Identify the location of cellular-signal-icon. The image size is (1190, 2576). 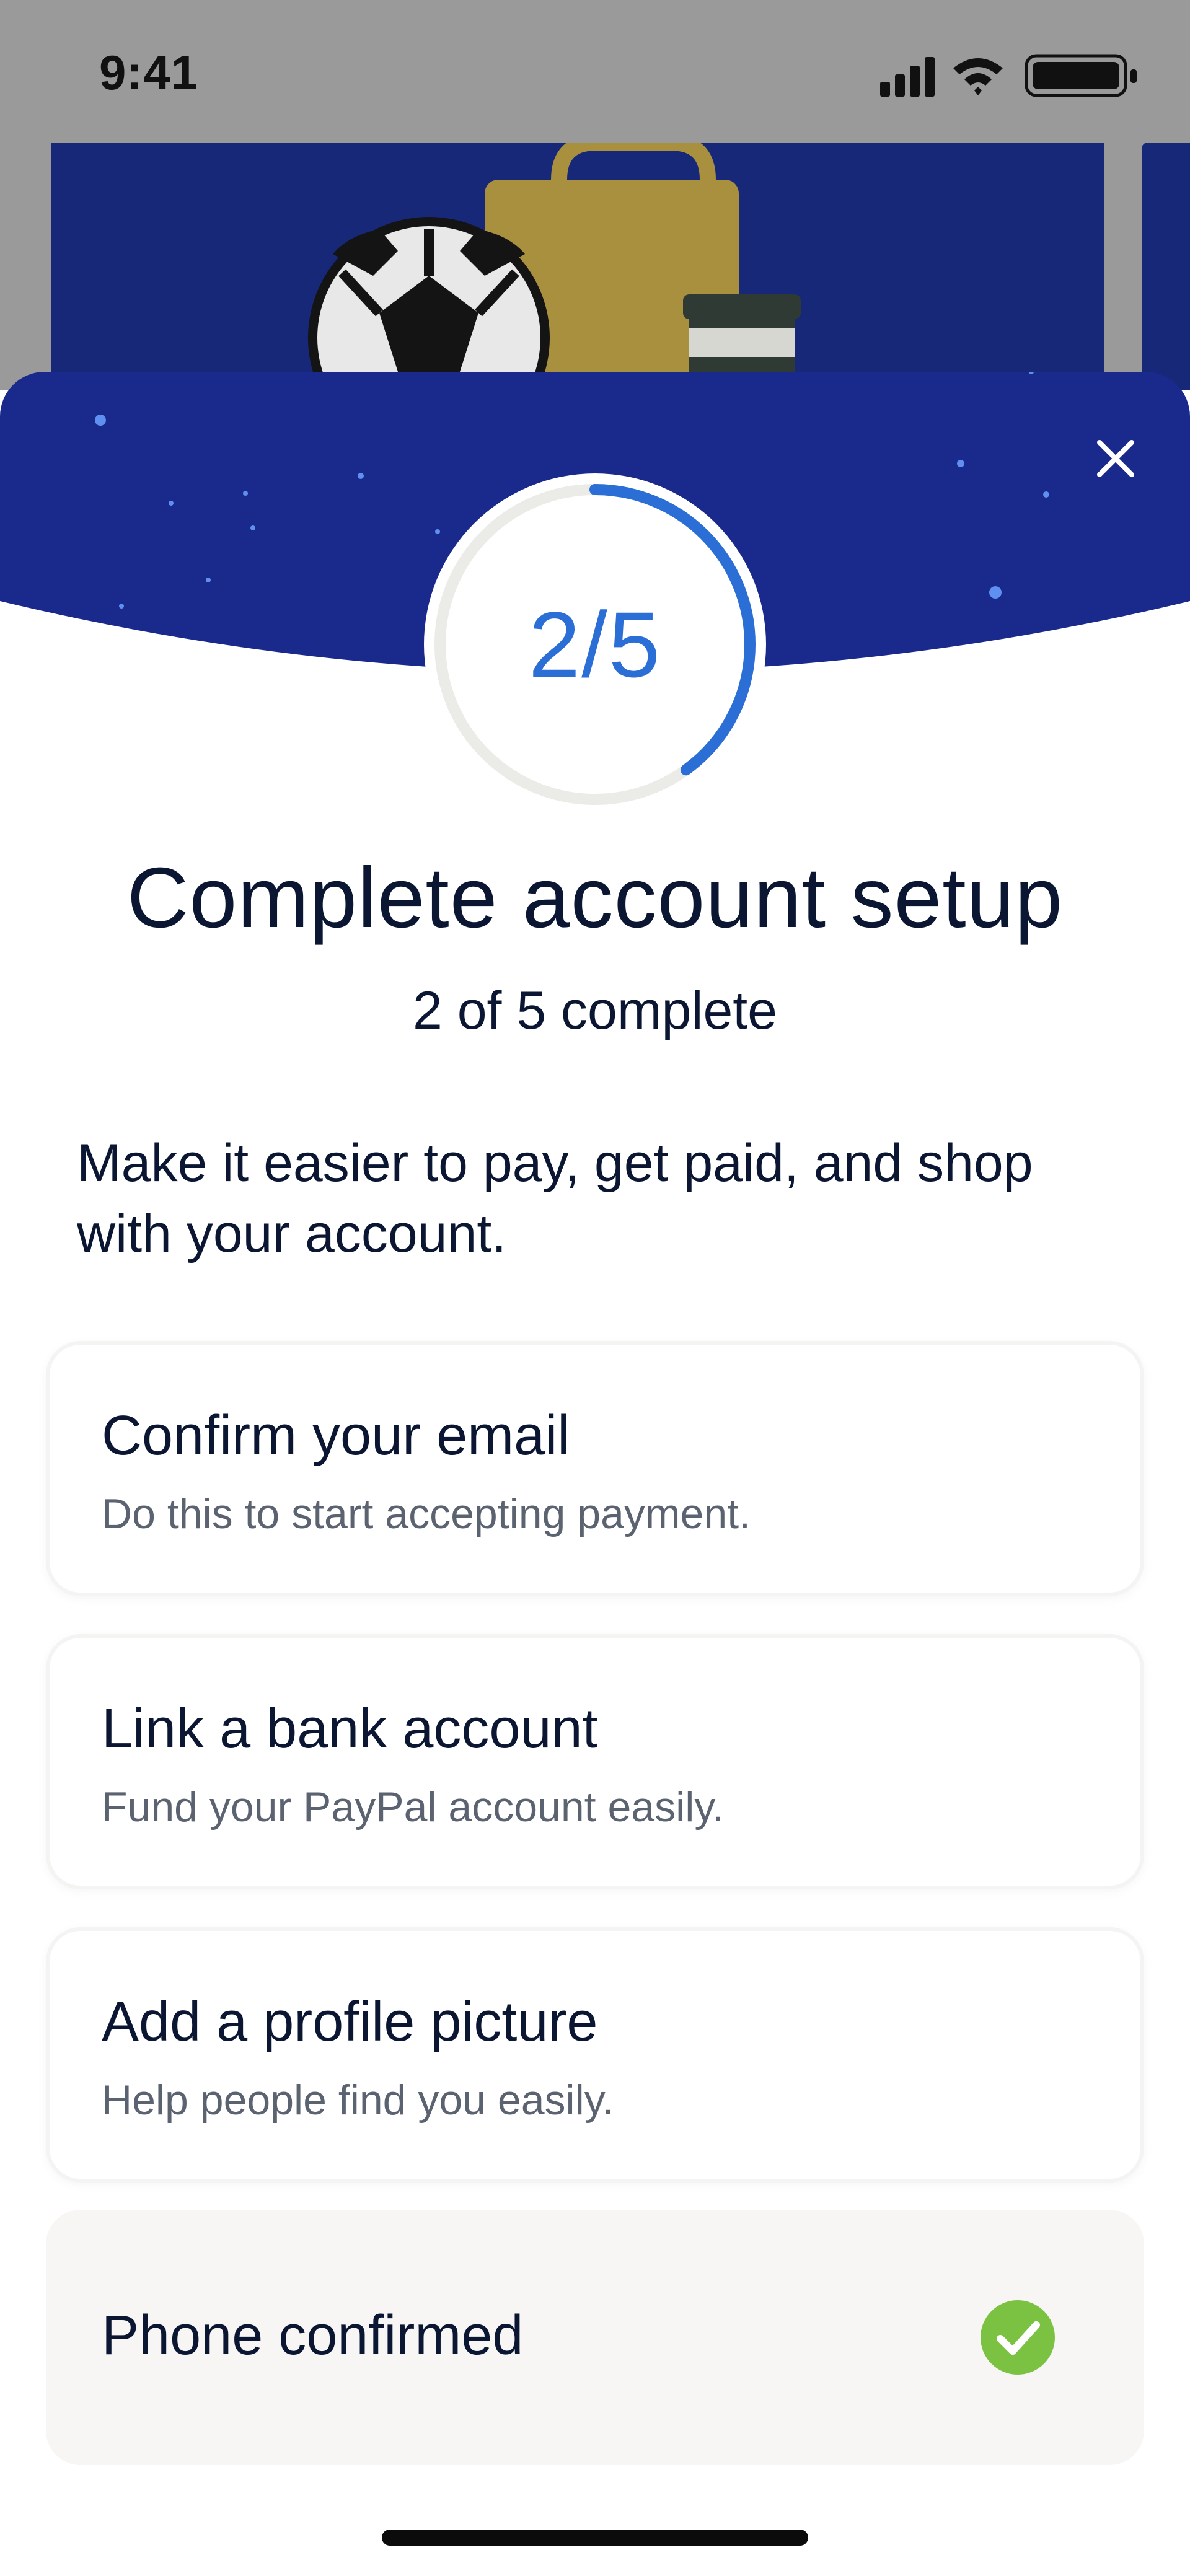
(907, 77).